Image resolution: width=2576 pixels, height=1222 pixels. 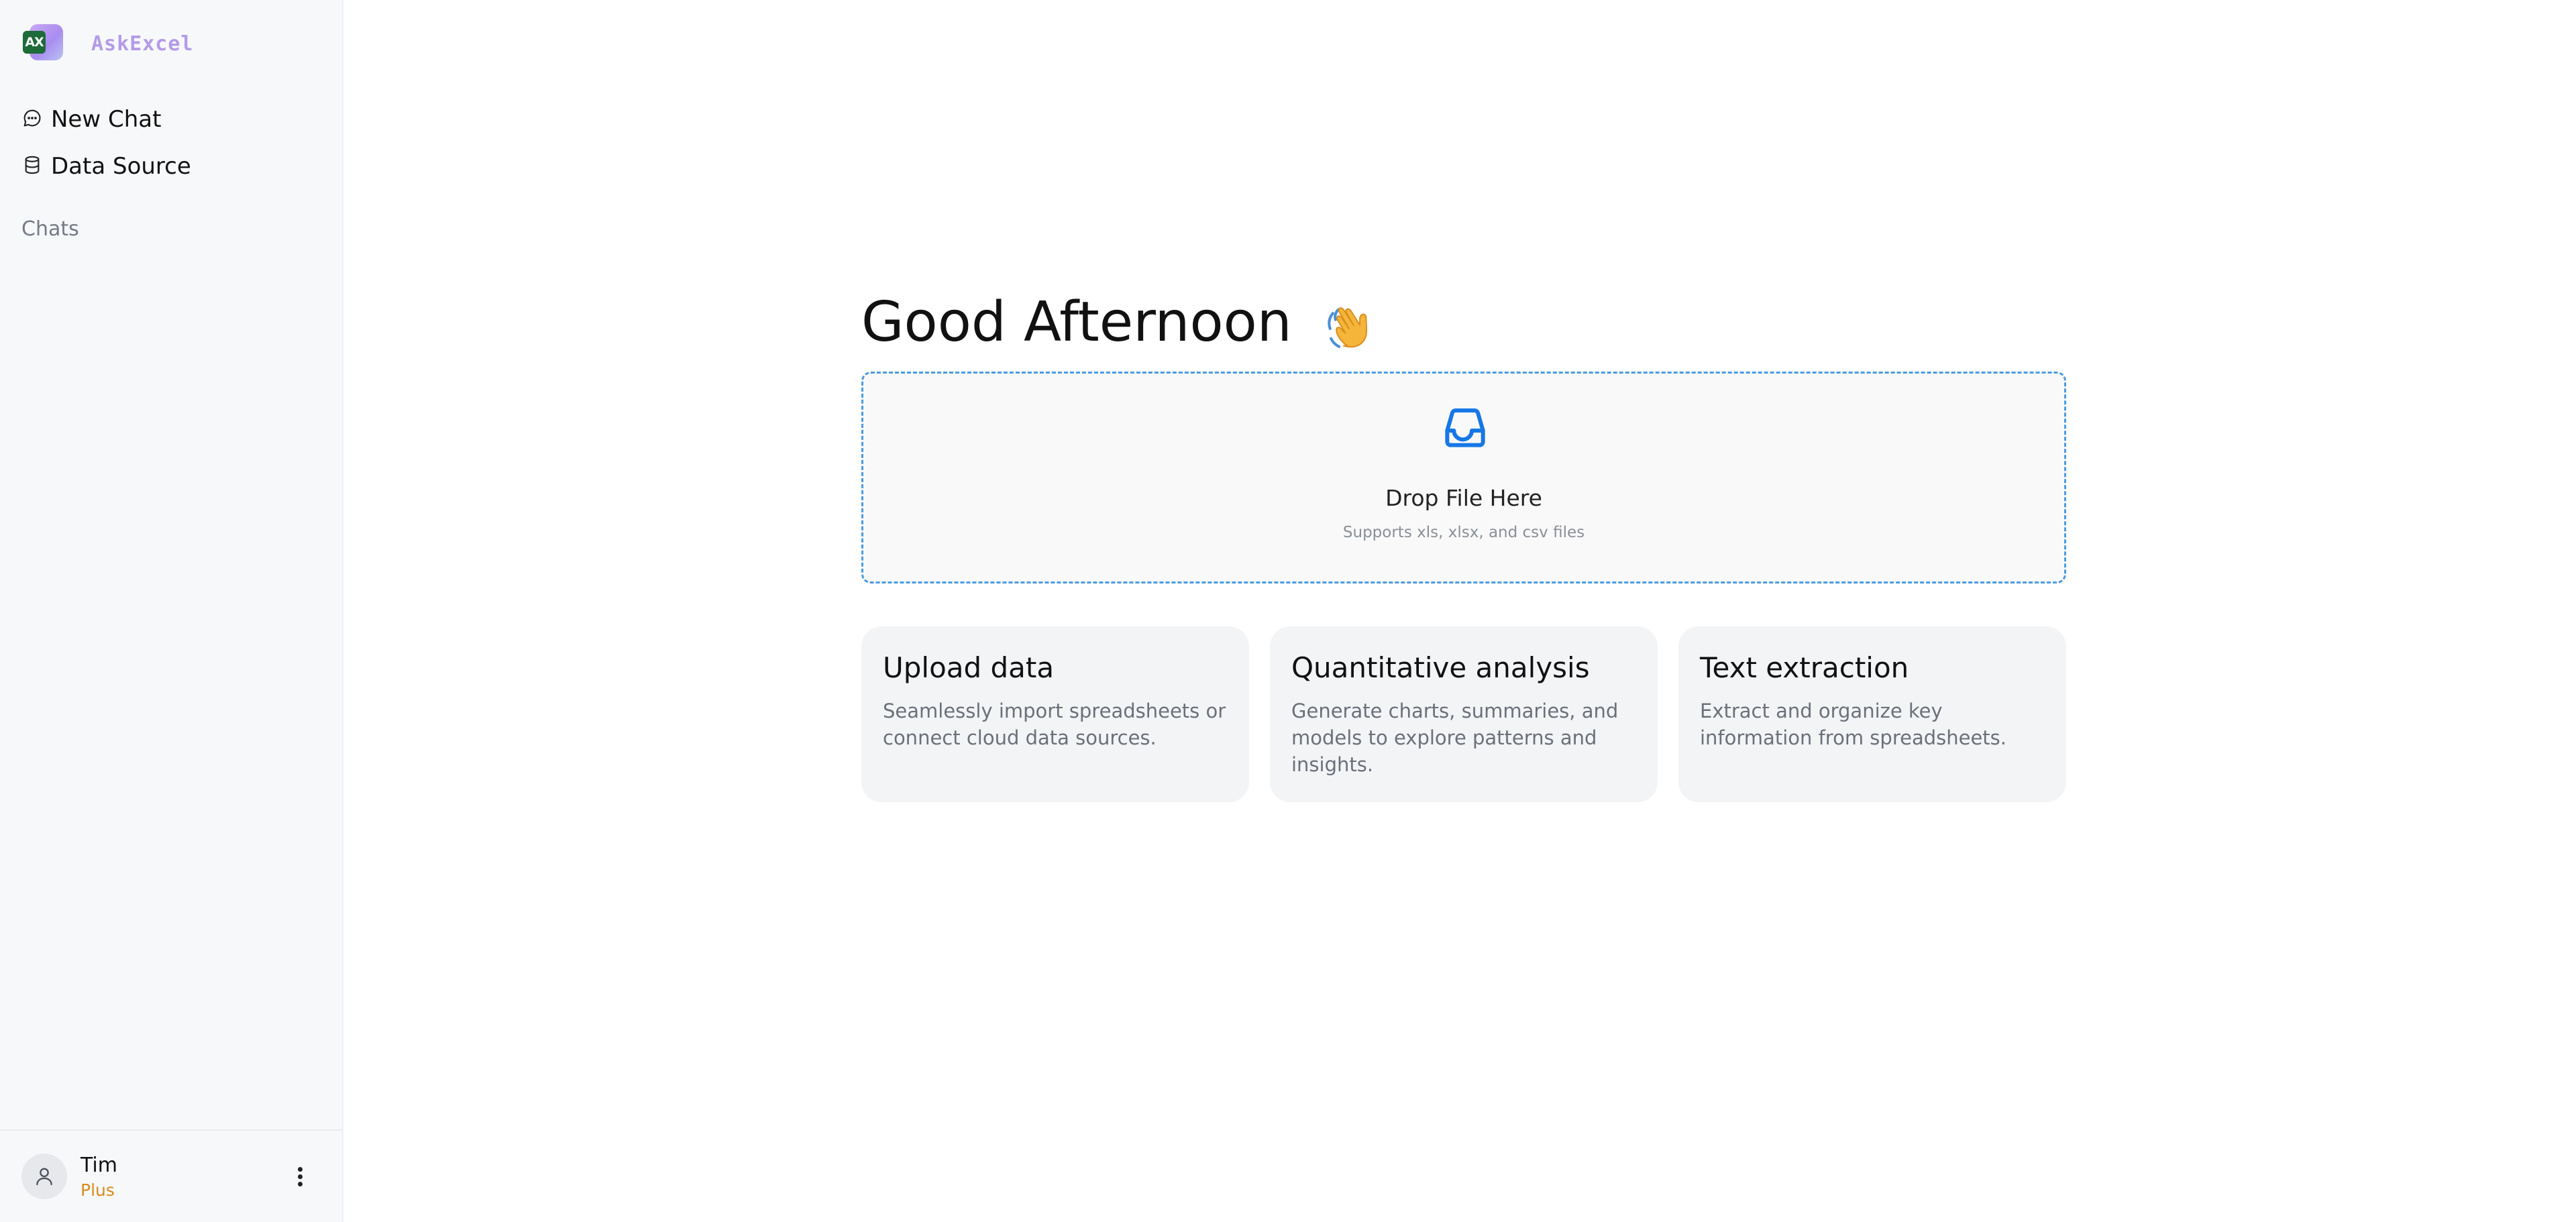 I want to click on user-icon, so click(x=44, y=1177).